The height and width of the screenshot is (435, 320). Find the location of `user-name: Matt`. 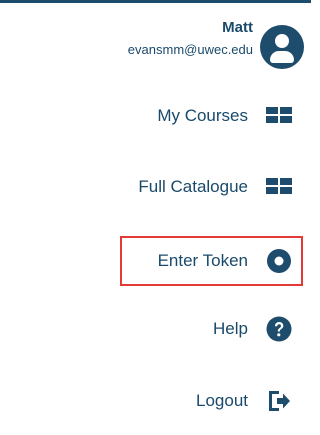

user-name: Matt is located at coordinates (237, 27).